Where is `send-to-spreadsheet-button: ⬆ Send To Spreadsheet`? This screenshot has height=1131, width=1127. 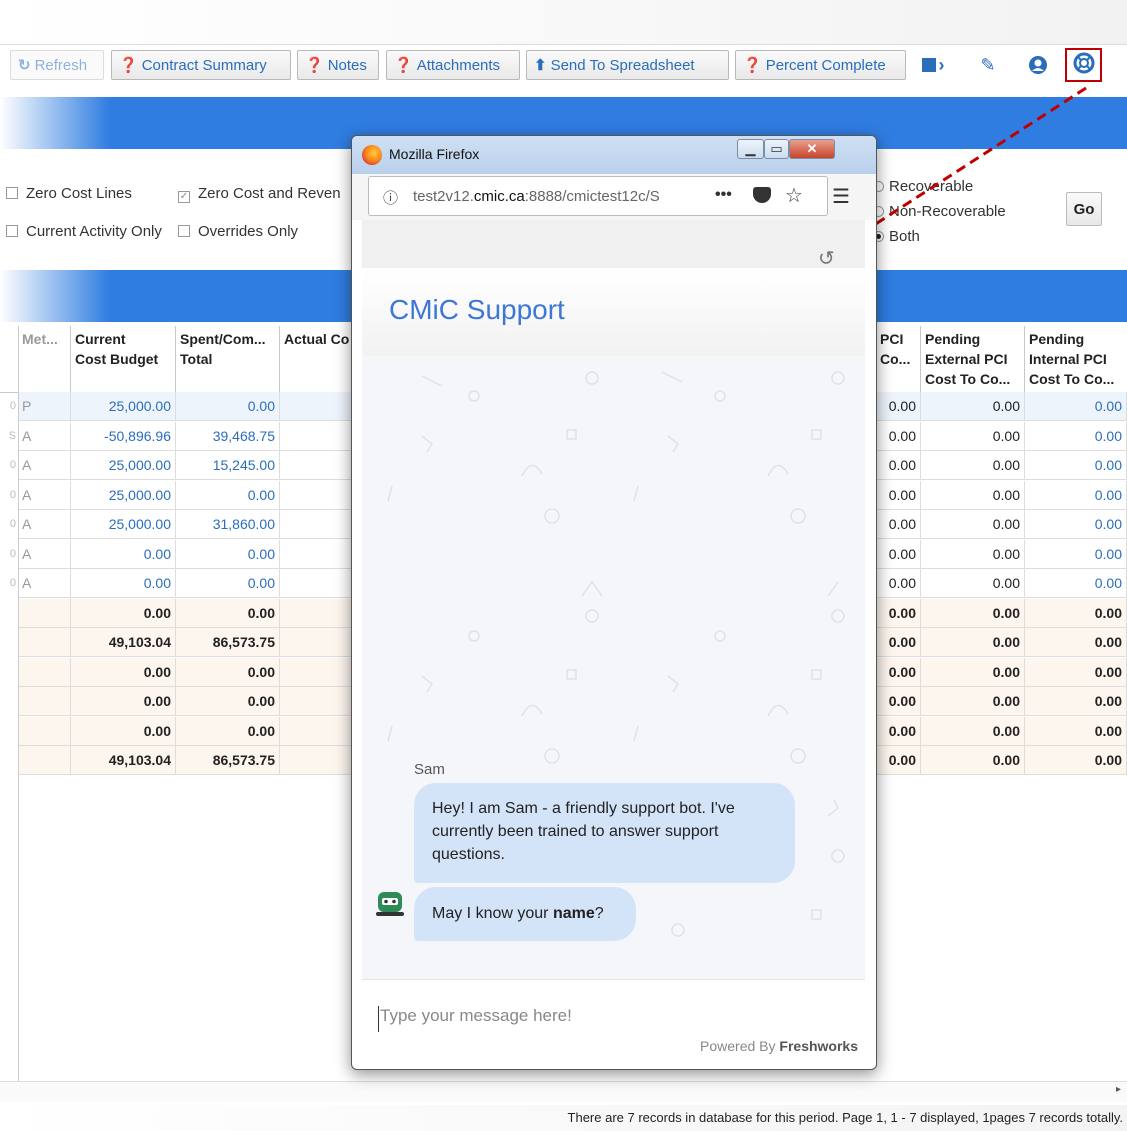 send-to-spreadsheet-button: ⬆ Send To Spreadsheet is located at coordinates (627, 65).